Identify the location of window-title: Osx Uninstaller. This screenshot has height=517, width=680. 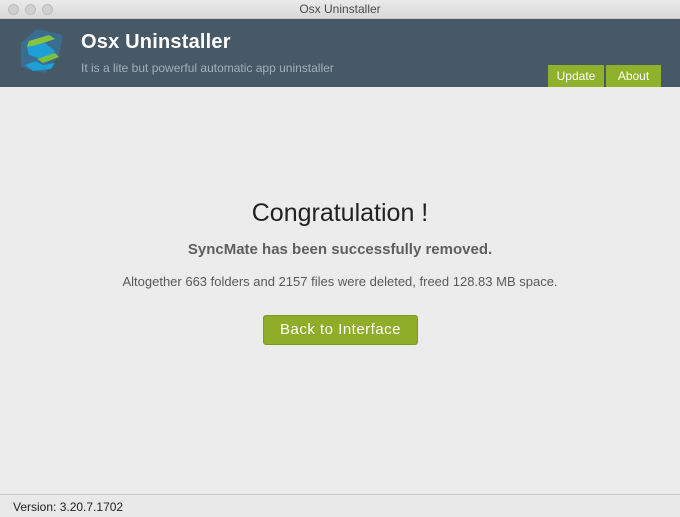
(340, 9).